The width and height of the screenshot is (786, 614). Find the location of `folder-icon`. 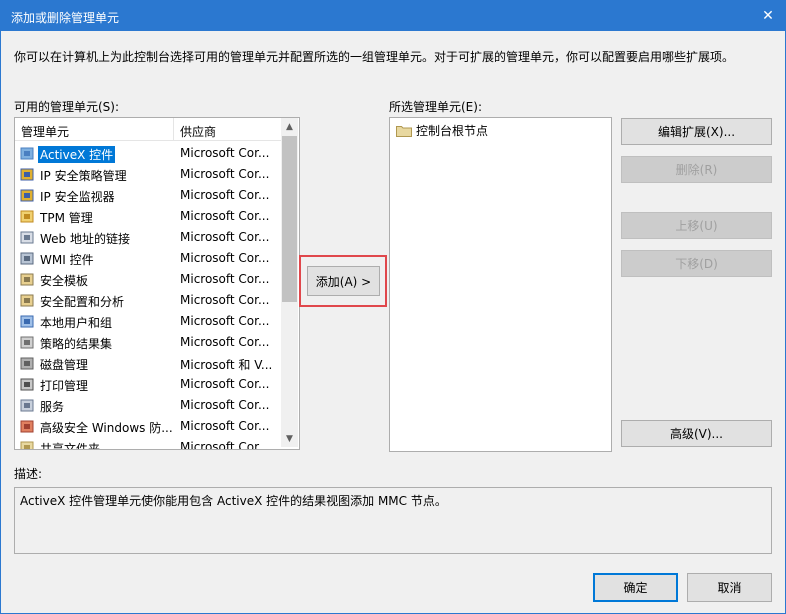

folder-icon is located at coordinates (404, 131).